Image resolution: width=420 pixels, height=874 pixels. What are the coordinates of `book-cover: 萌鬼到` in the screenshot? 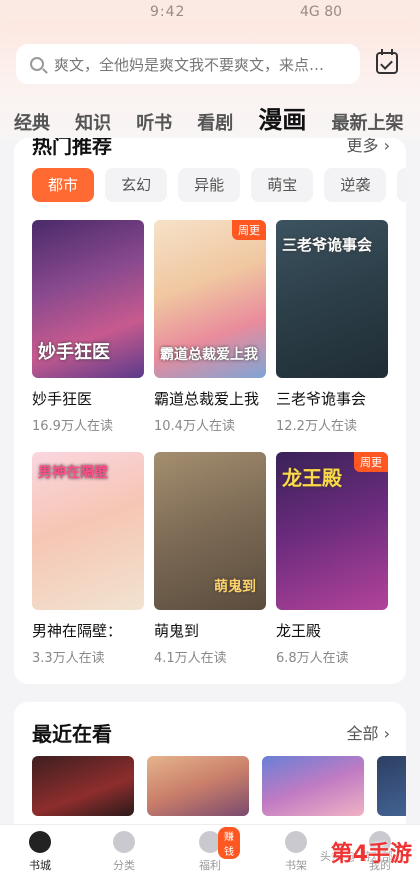 It's located at (210, 531).